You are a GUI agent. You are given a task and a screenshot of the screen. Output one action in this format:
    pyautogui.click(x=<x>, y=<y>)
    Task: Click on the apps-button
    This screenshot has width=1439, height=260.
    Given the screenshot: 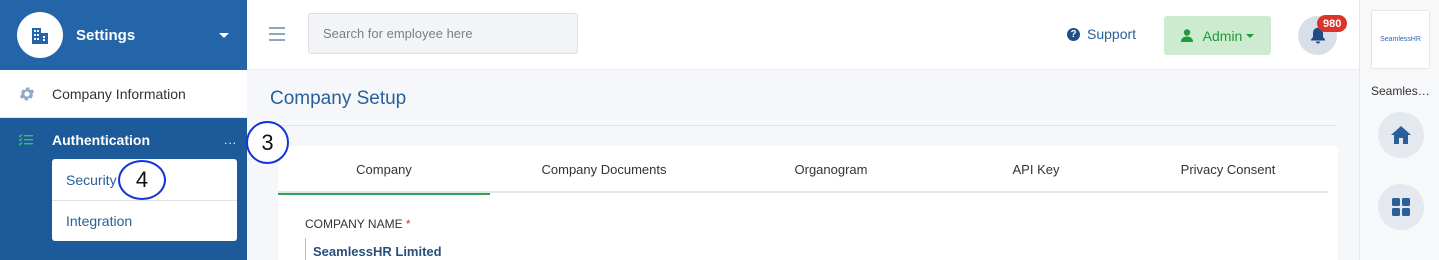 What is the action you would take?
    pyautogui.click(x=1401, y=207)
    